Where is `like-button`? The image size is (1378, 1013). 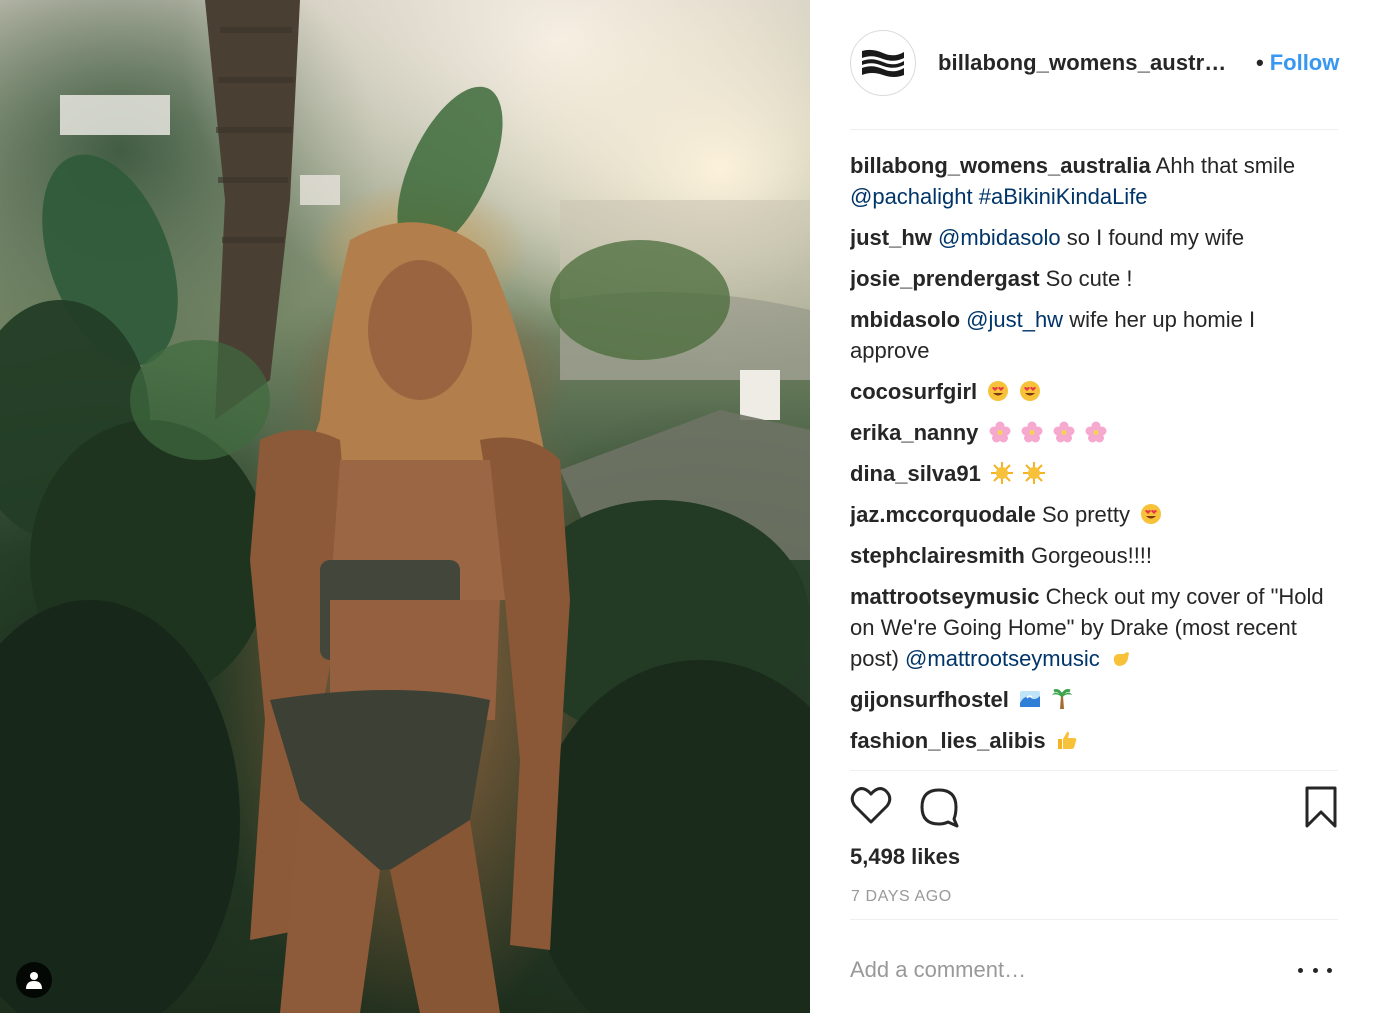 like-button is located at coordinates (872, 808).